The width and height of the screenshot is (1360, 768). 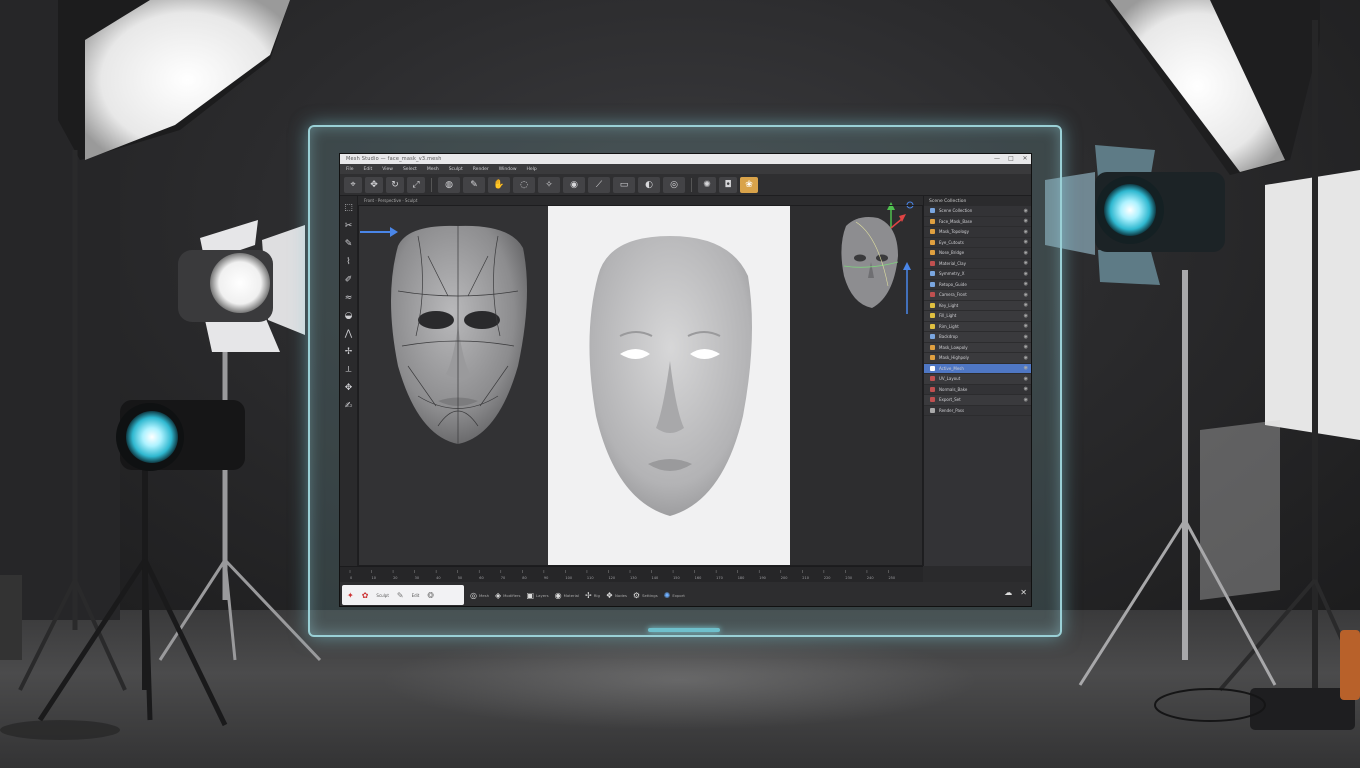 What do you see at coordinates (508, 595) in the screenshot?
I see `dock-modifiers: ◈ Modifiers` at bounding box center [508, 595].